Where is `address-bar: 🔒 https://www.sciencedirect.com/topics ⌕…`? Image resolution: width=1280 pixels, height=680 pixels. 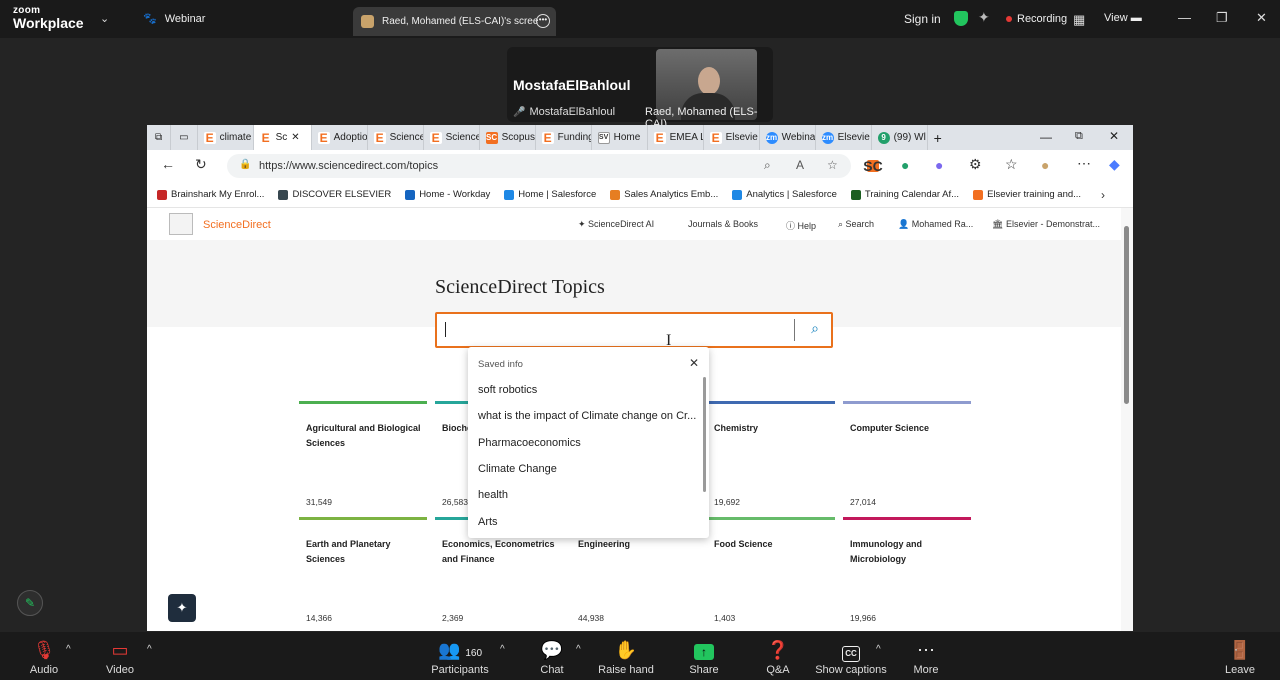
address-bar: 🔒 https://www.sciencedirect.com/topics ⌕… is located at coordinates (539, 166).